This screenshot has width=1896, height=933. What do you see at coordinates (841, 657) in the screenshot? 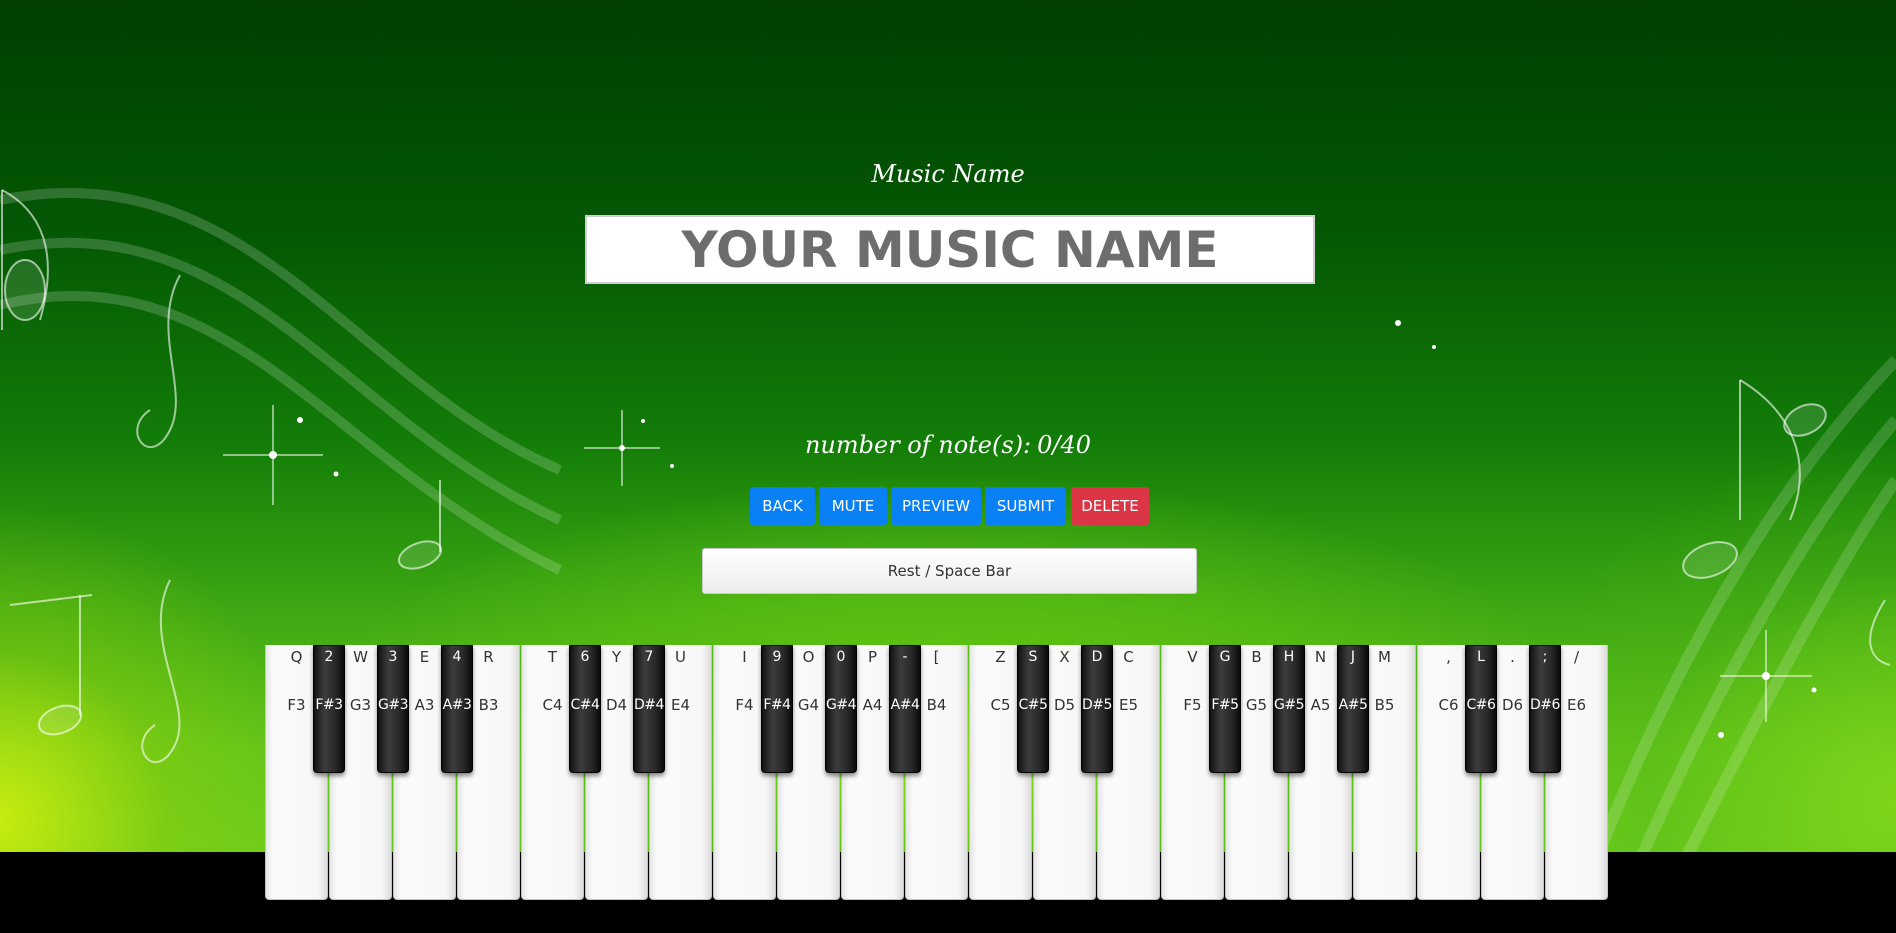
I see `key-shortcut-label: 0` at bounding box center [841, 657].